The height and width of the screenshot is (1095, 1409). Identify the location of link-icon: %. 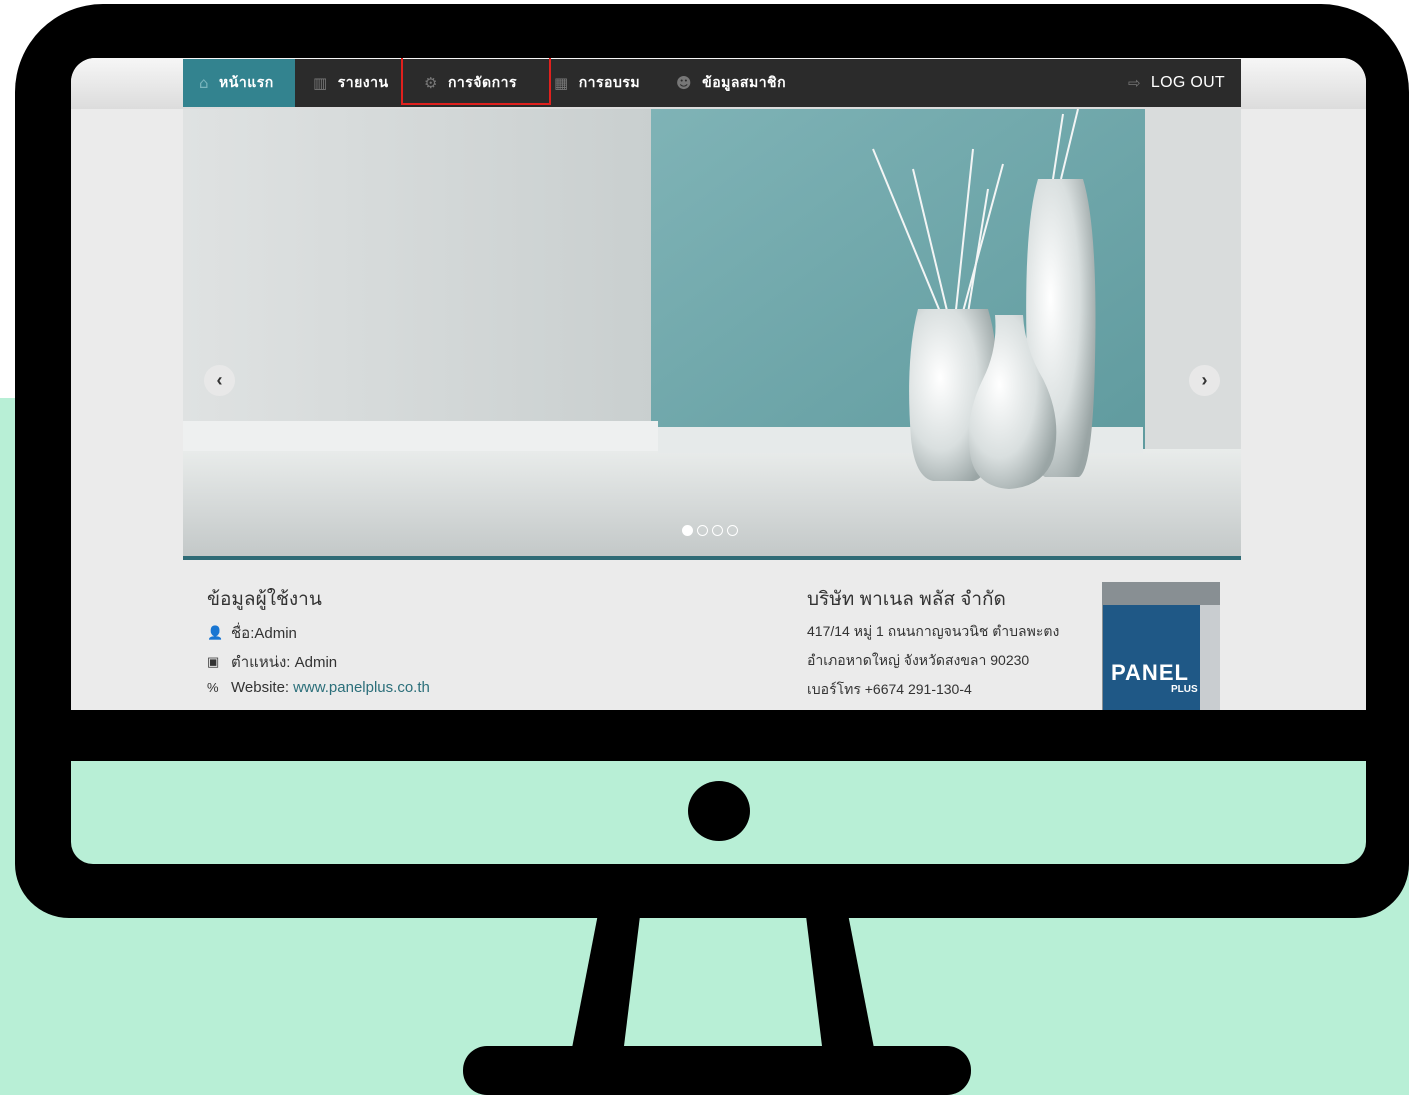
(213, 687).